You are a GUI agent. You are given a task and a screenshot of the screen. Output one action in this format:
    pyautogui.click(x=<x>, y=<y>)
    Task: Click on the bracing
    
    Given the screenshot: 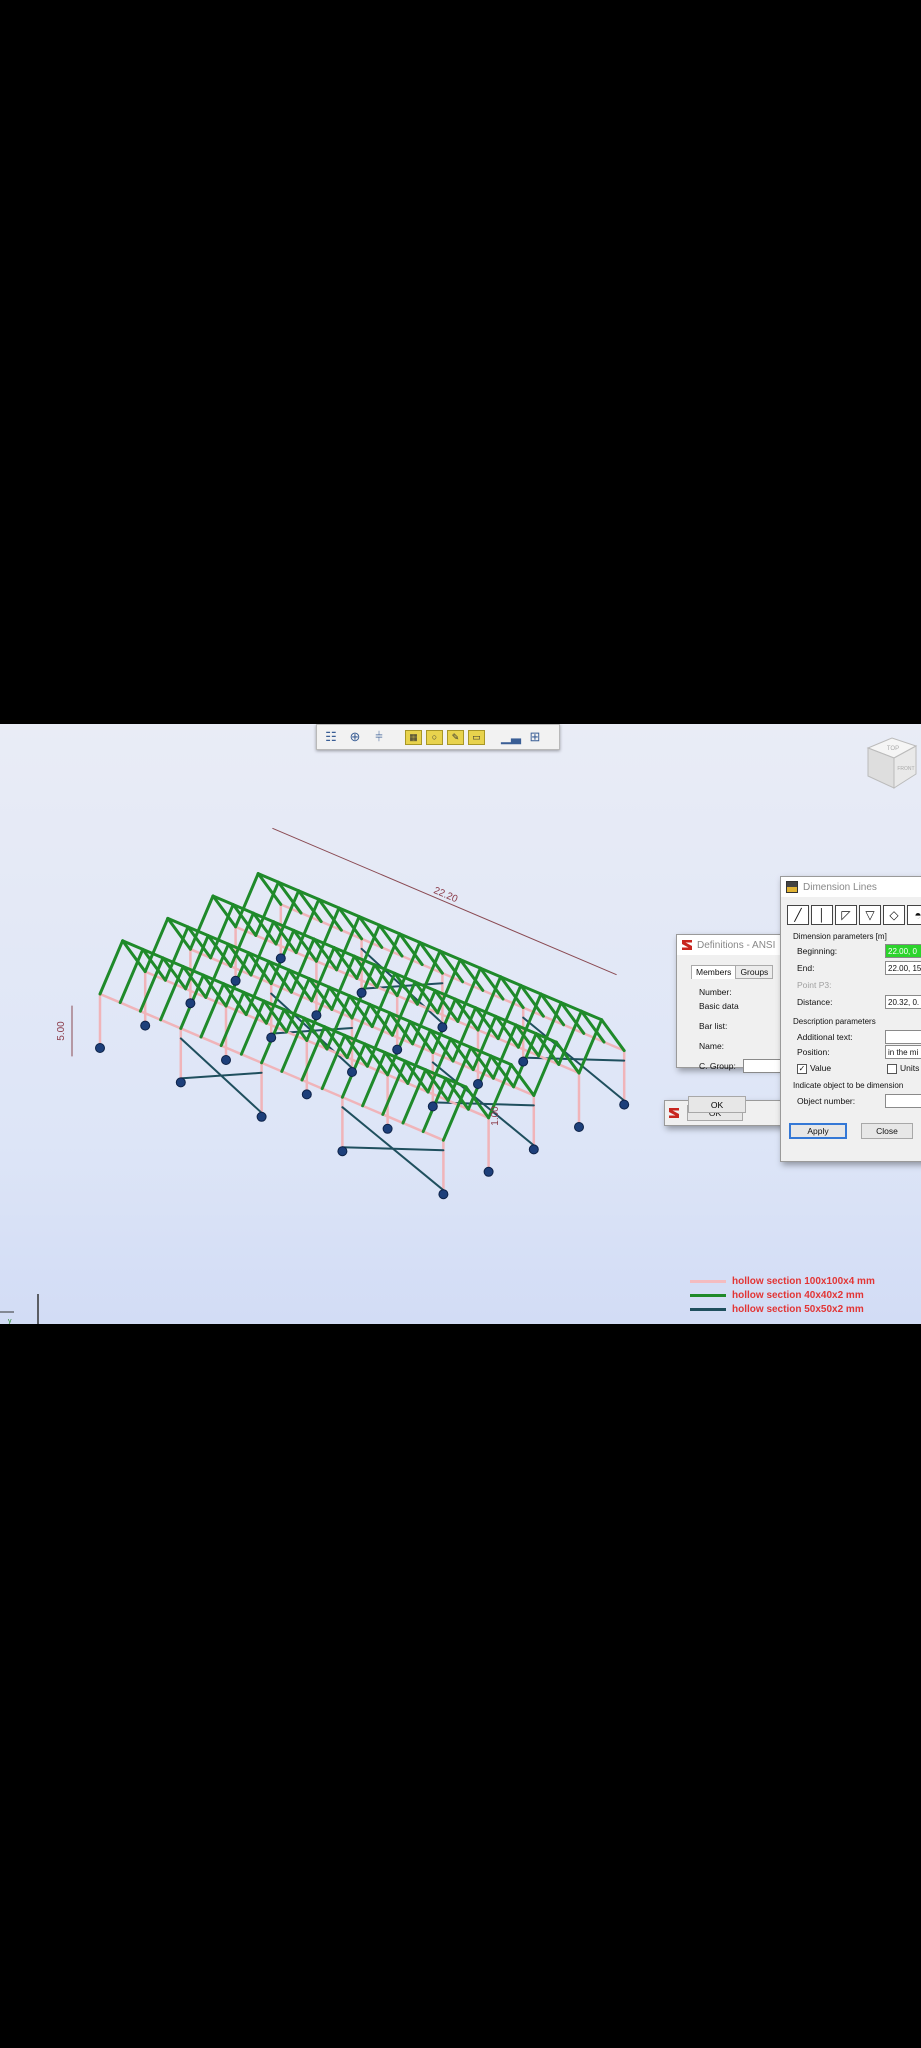 What is the action you would take?
    pyautogui.click(x=221, y=1075)
    